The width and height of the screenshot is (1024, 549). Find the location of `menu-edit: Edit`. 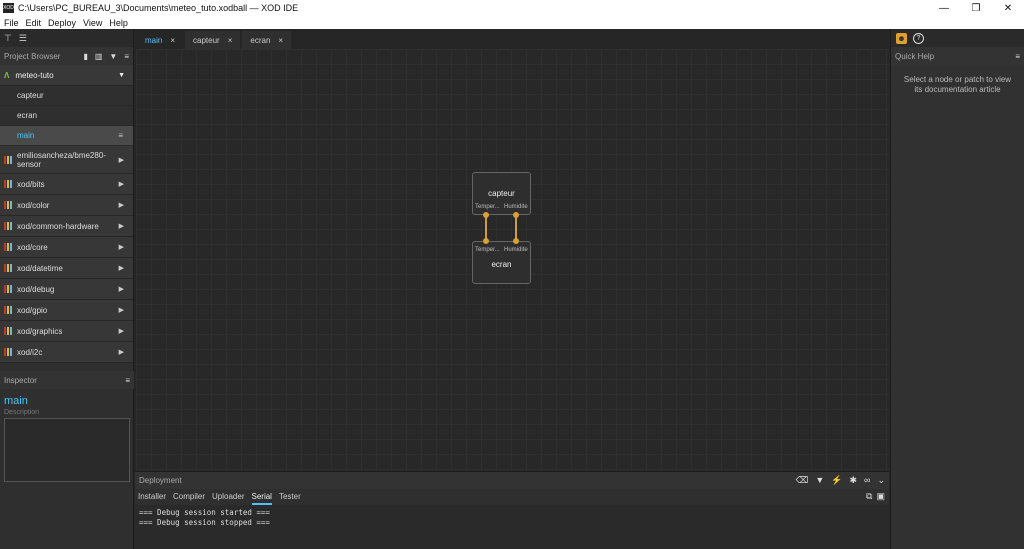

menu-edit: Edit is located at coordinates (34, 23).